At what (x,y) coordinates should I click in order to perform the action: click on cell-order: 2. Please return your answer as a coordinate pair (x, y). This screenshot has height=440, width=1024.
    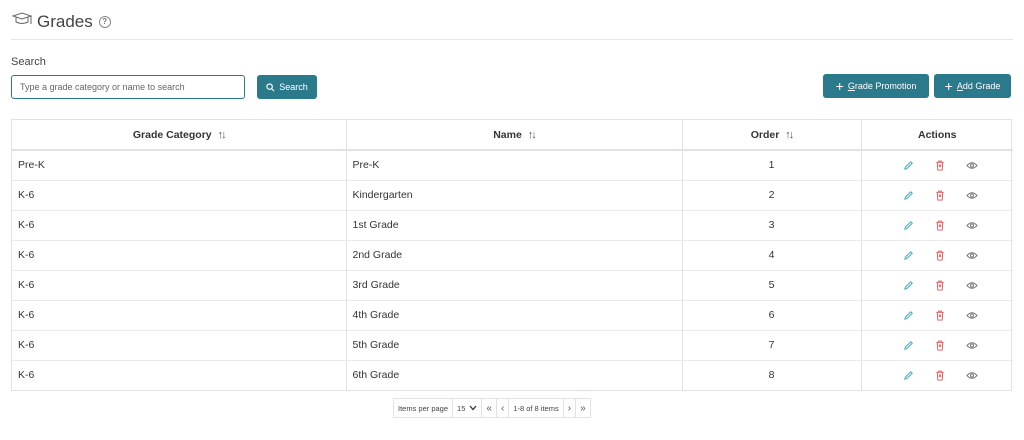
    Looking at the image, I should click on (772, 195).